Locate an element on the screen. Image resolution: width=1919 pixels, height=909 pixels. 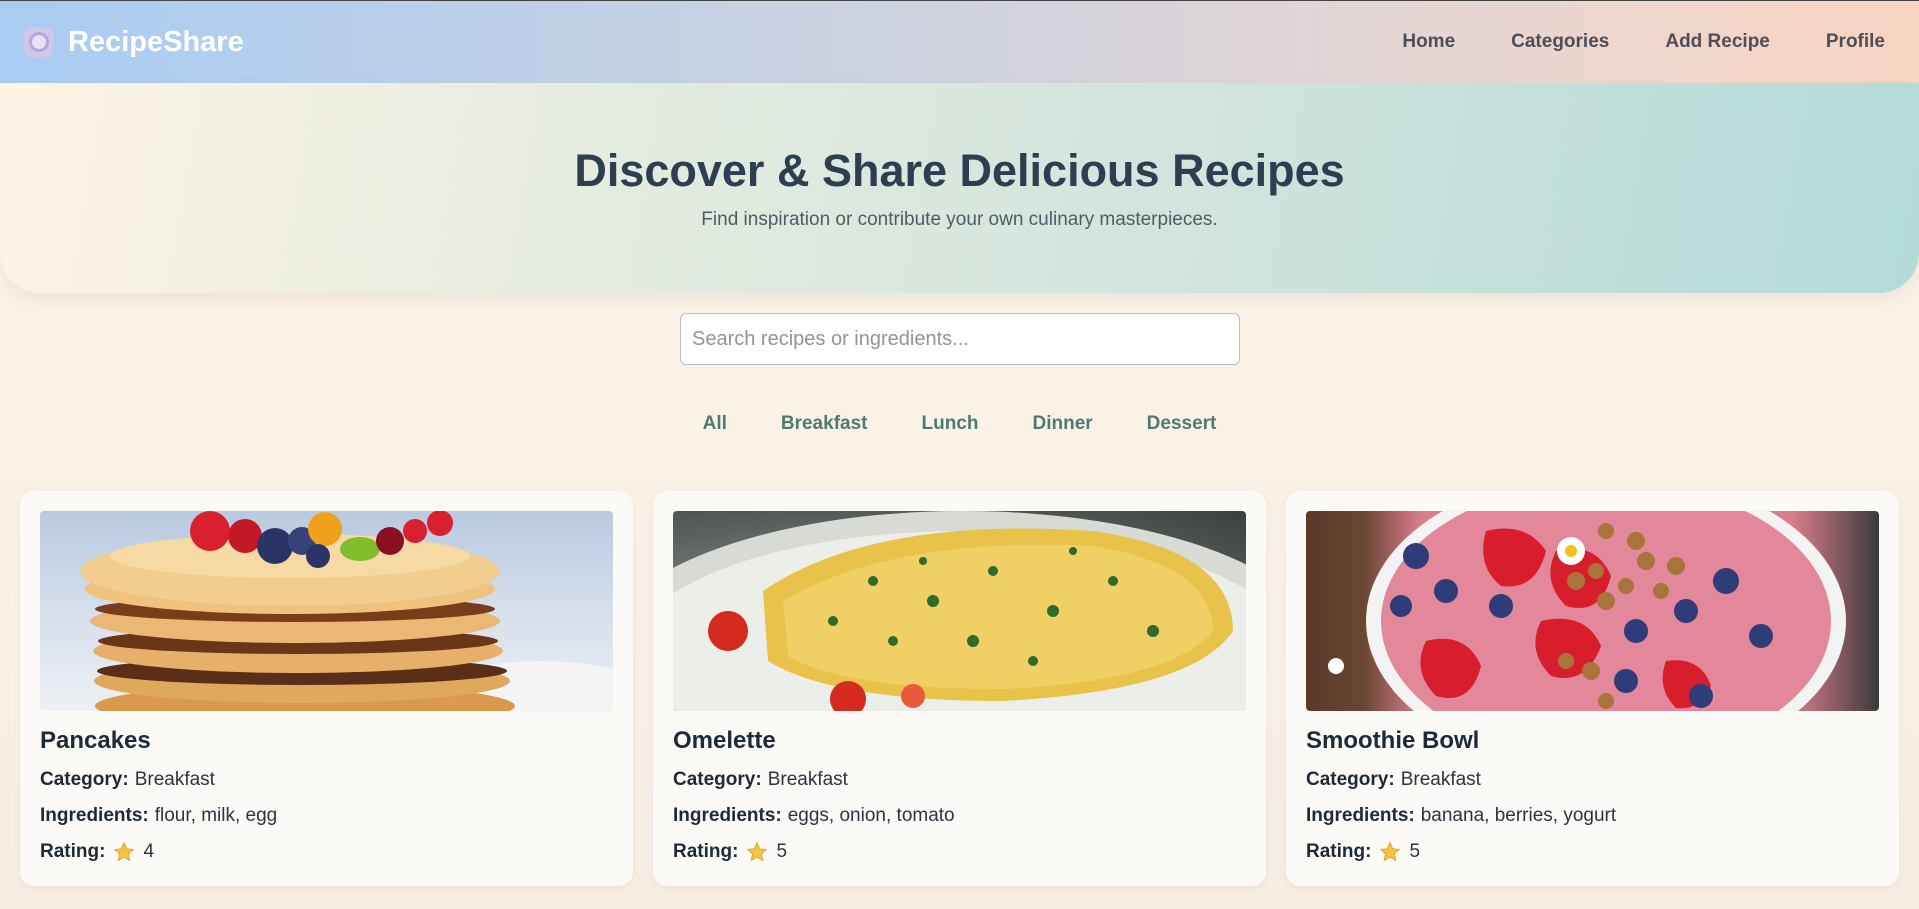
brand: RecipeShare is located at coordinates (134, 42).